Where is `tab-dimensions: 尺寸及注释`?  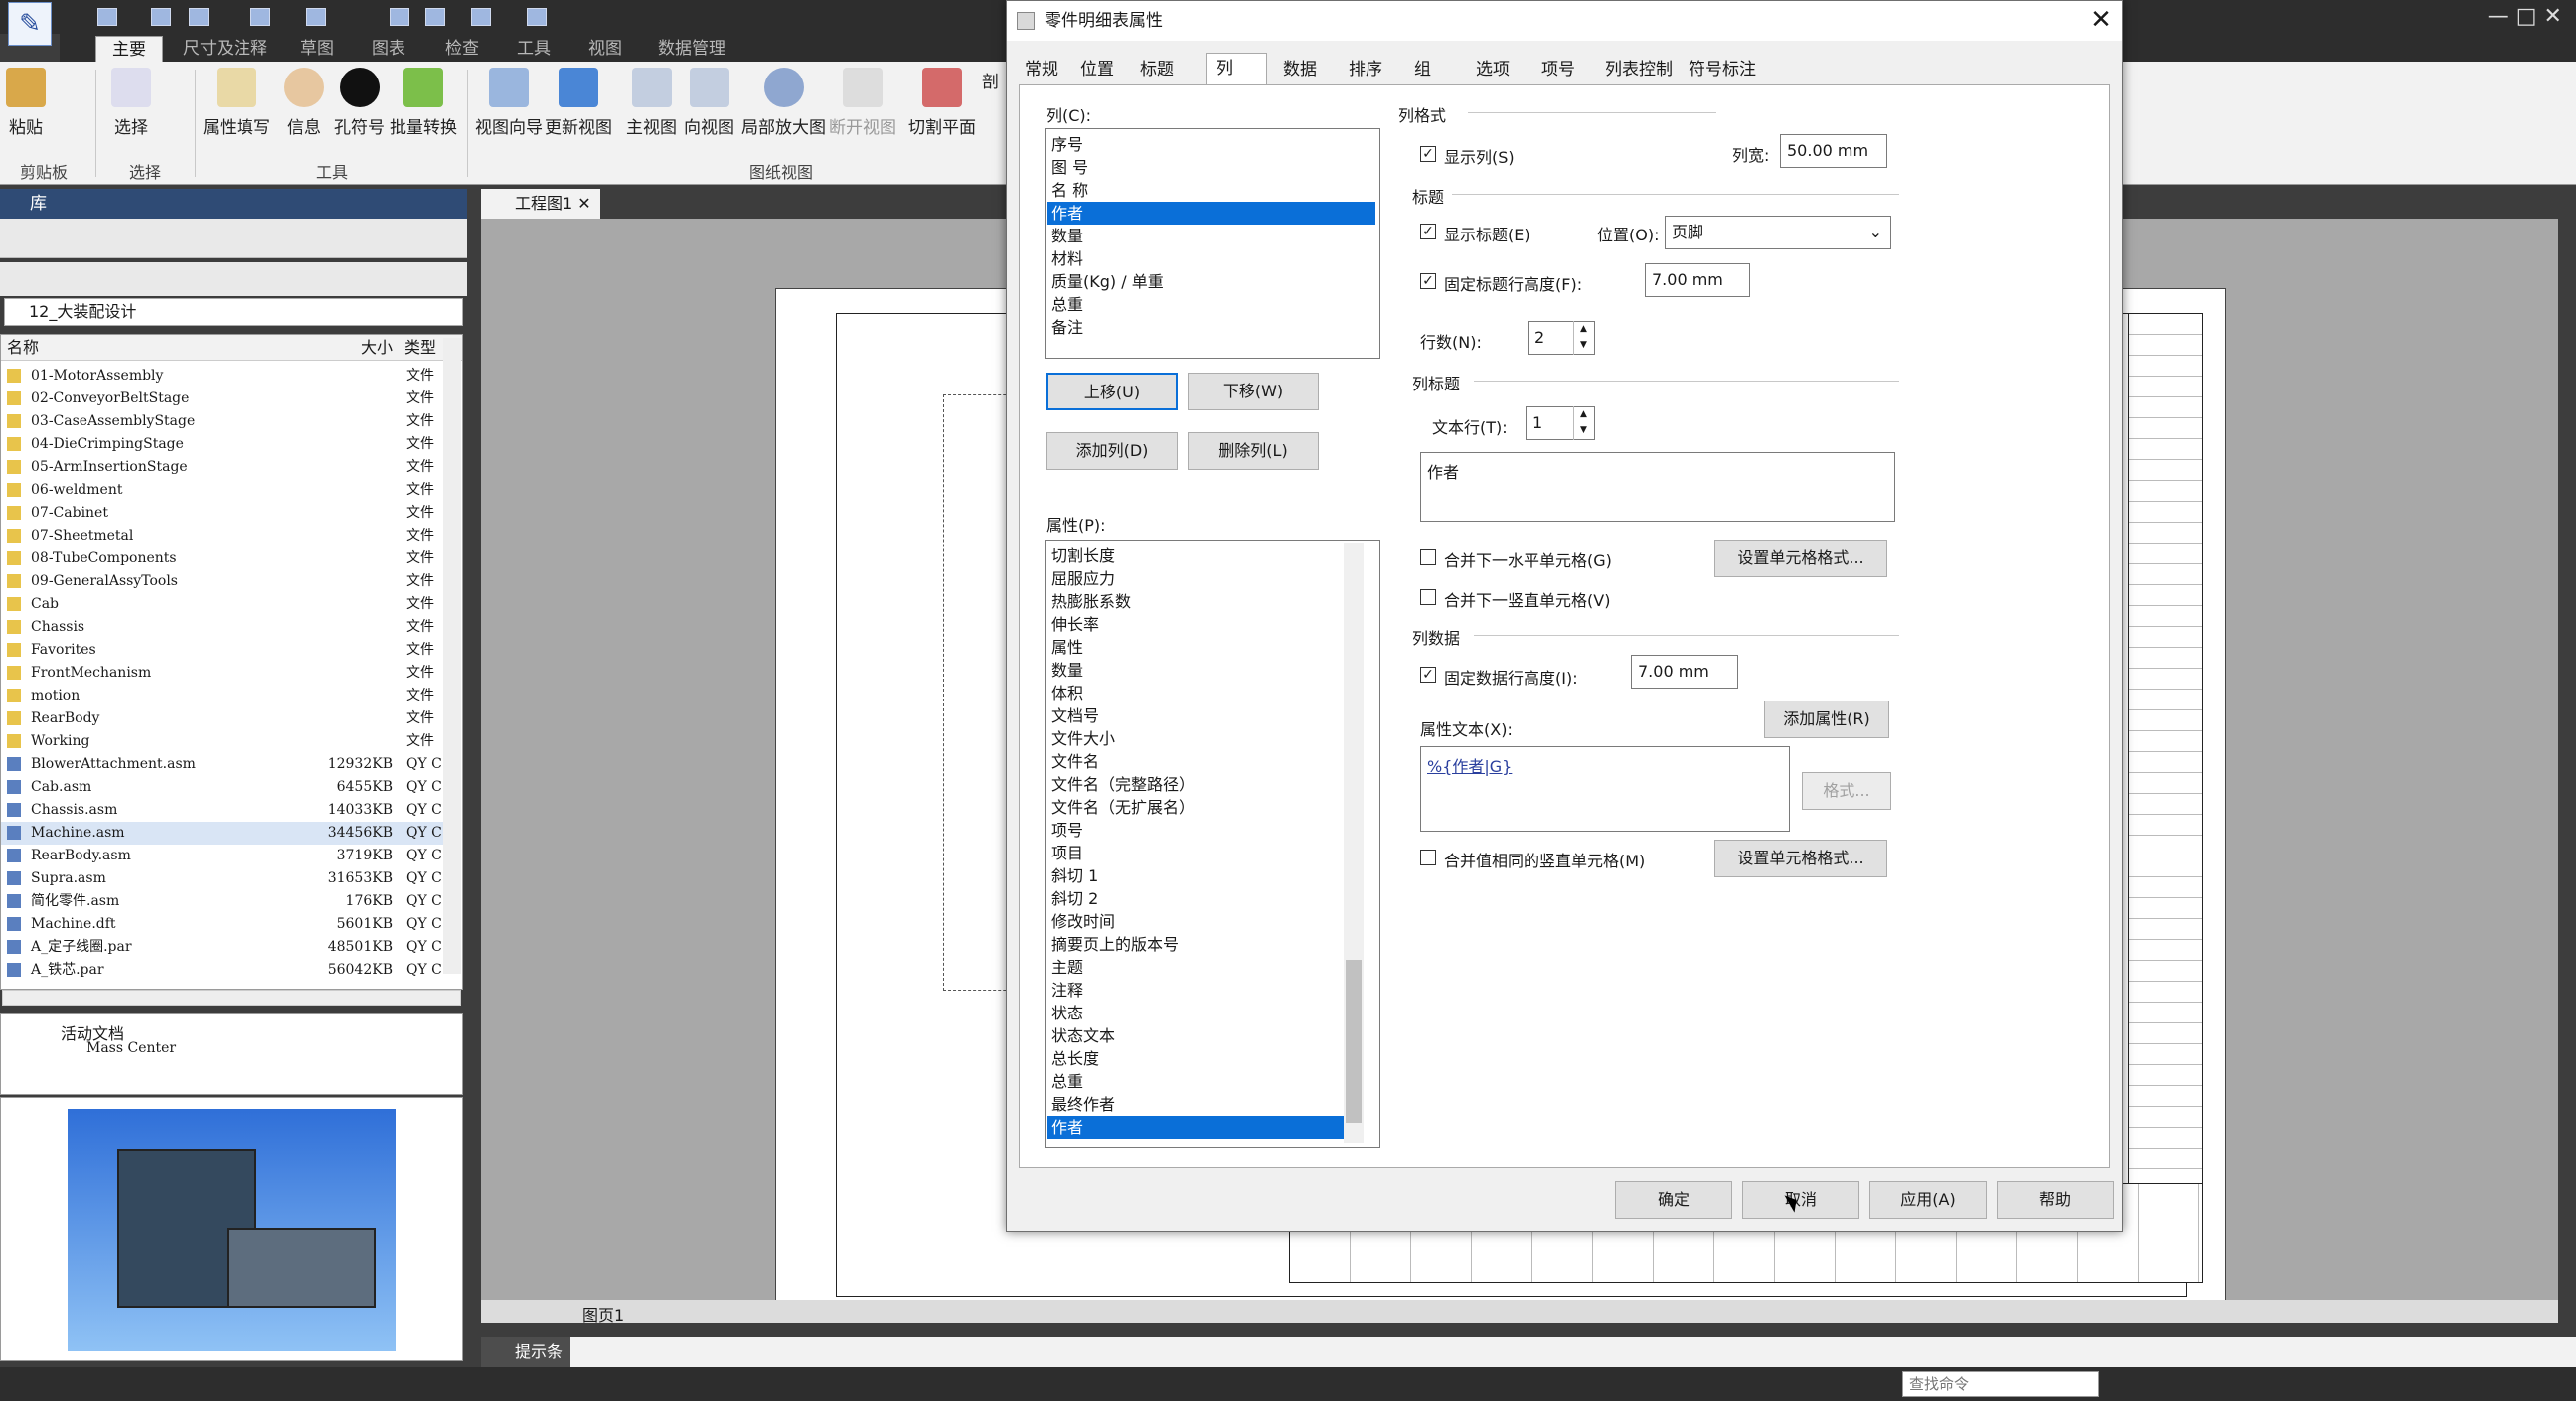 tab-dimensions: 尺寸及注释 is located at coordinates (225, 49).